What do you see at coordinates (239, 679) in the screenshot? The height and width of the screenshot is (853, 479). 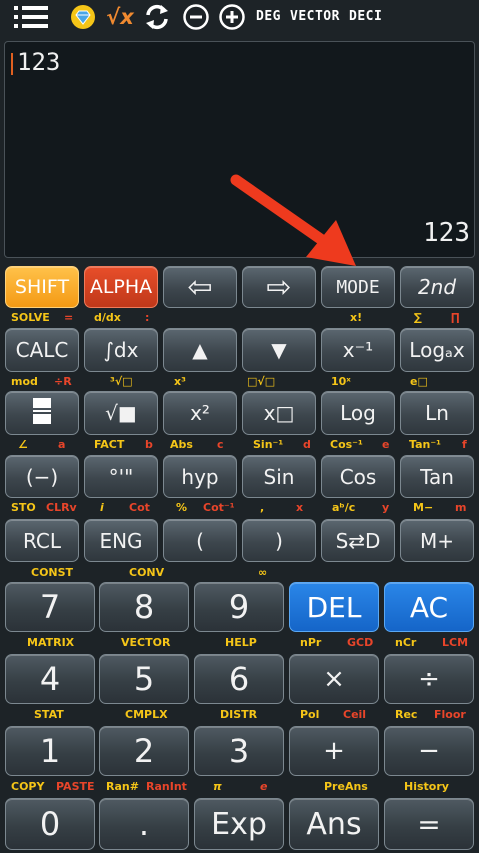 I see `digit-6-button: 6` at bounding box center [239, 679].